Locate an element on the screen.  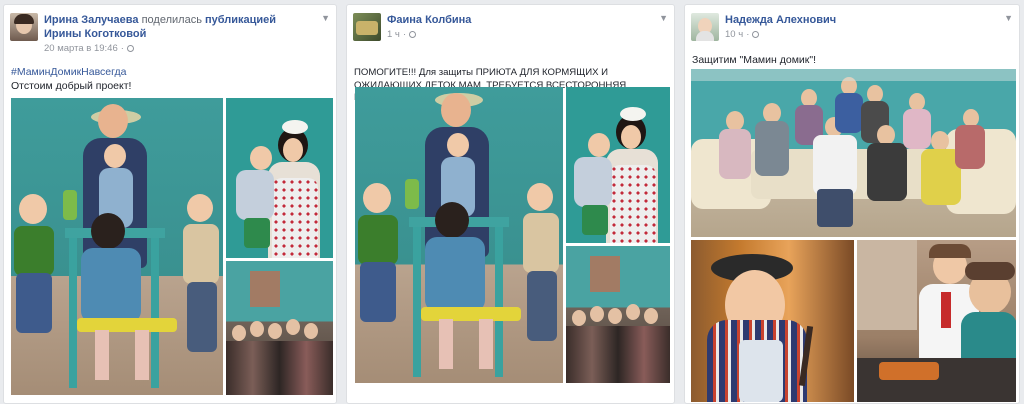
author-name: Надежда Алехнович is located at coordinates (780, 20).